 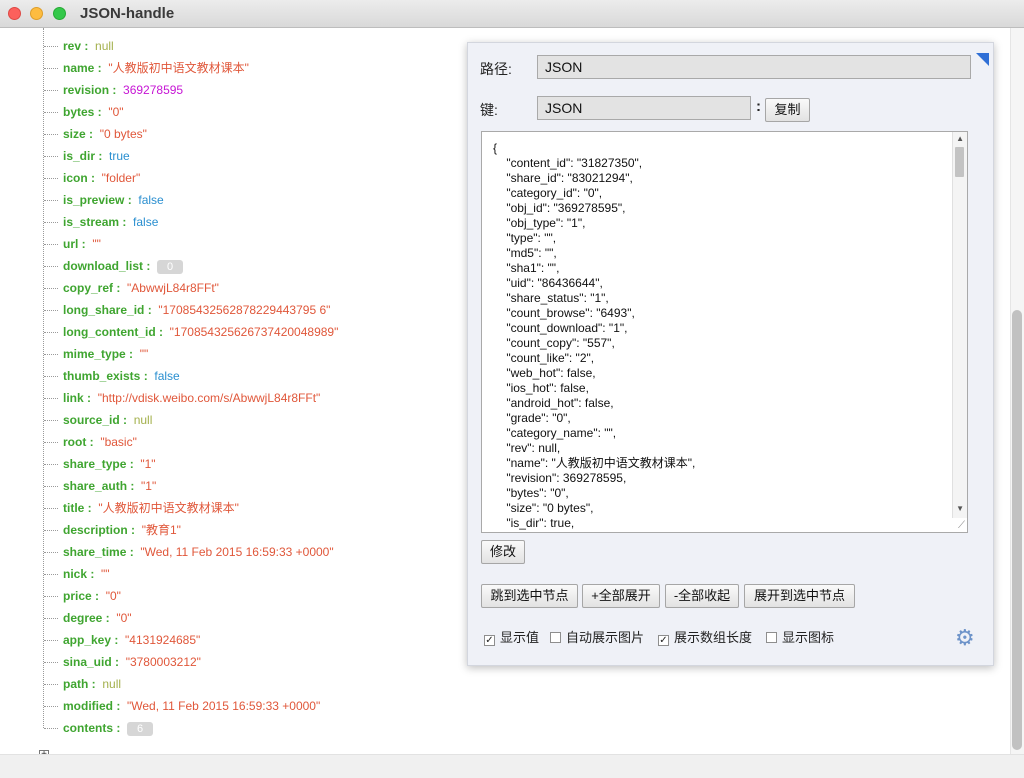 I want to click on json-scrollbar: ▲ ▼, so click(x=959, y=325).